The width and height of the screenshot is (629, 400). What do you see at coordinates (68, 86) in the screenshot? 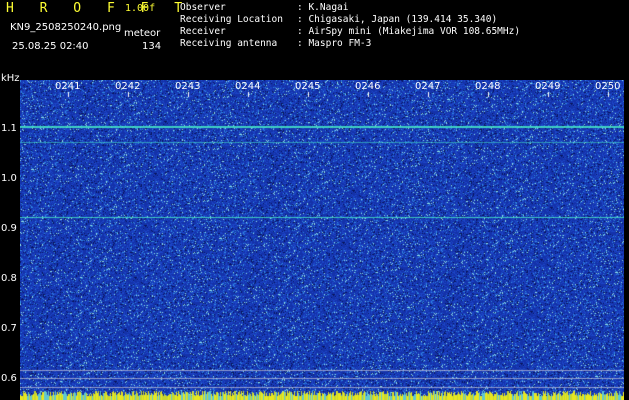
I see `time-tick-label: 0241` at bounding box center [68, 86].